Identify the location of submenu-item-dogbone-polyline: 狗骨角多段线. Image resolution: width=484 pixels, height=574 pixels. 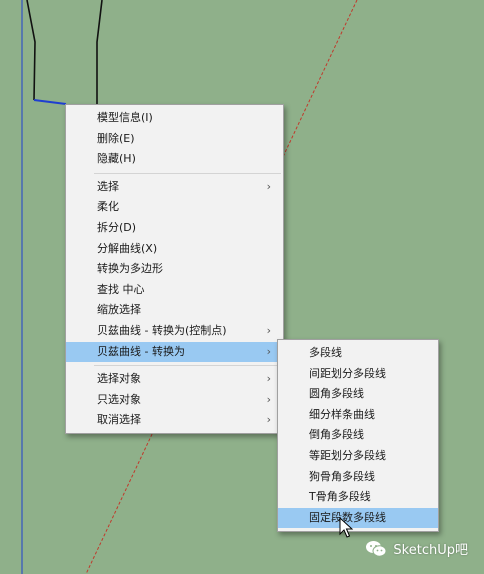
(358, 477).